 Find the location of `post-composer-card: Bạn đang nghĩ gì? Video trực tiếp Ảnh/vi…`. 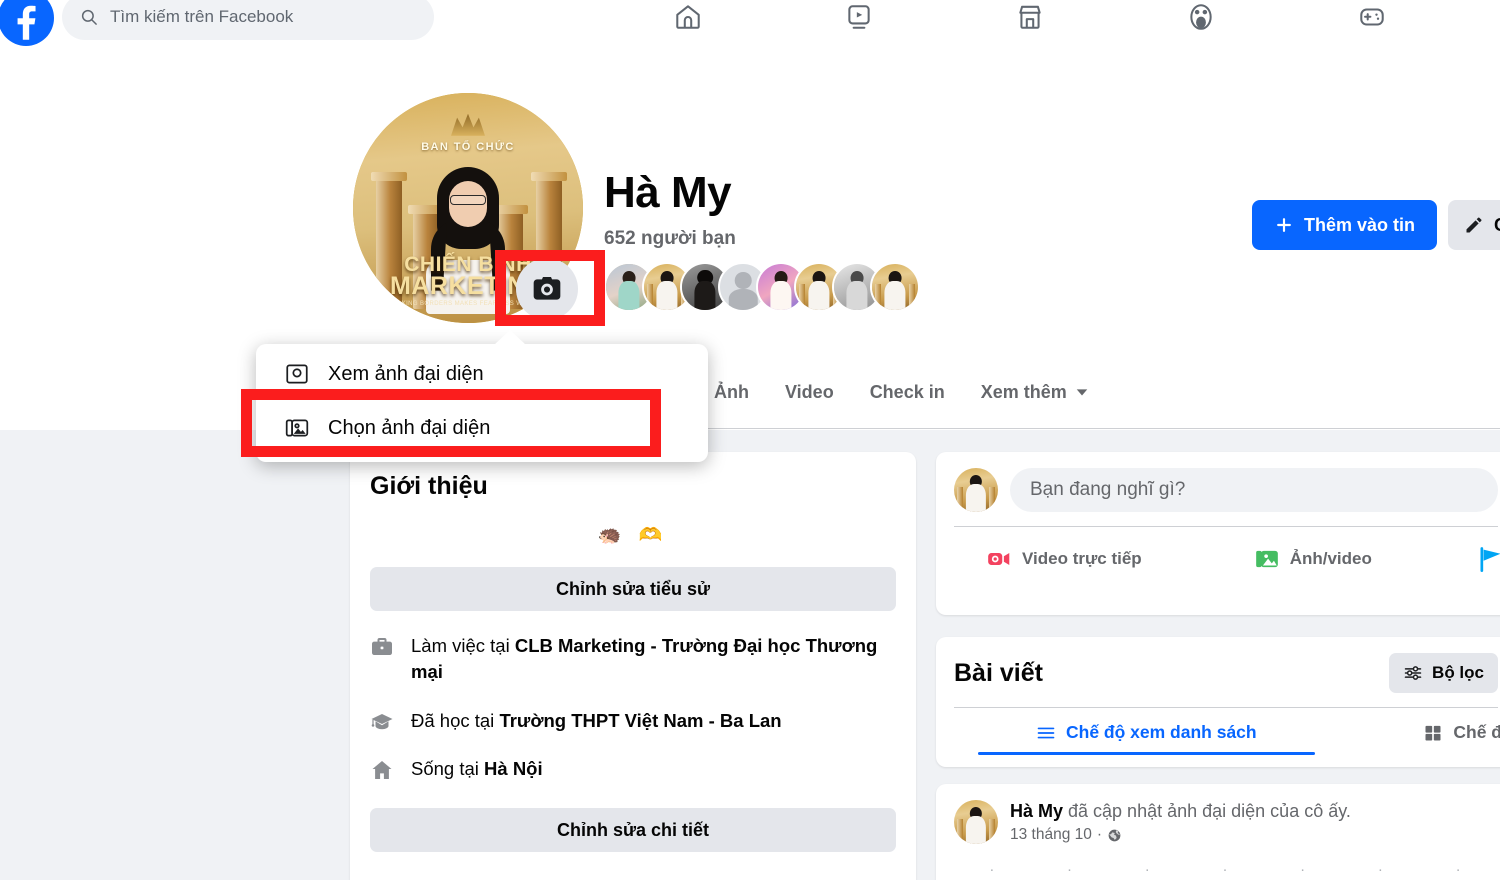

post-composer-card: Bạn đang nghĩ gì? Video trực tiếp Ảnh/vi… is located at coordinates (1218, 533).